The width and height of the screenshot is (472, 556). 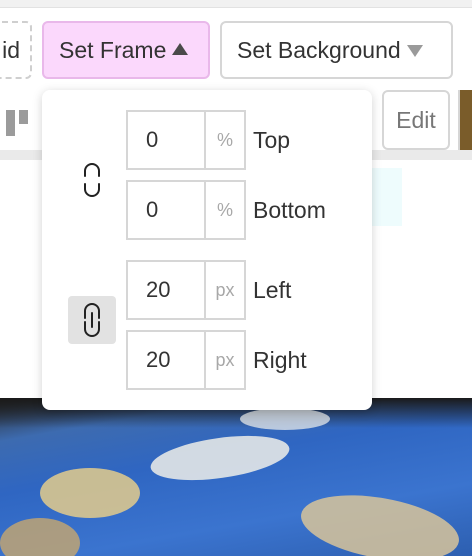 I want to click on left-field: 20 px, so click(x=186, y=290).